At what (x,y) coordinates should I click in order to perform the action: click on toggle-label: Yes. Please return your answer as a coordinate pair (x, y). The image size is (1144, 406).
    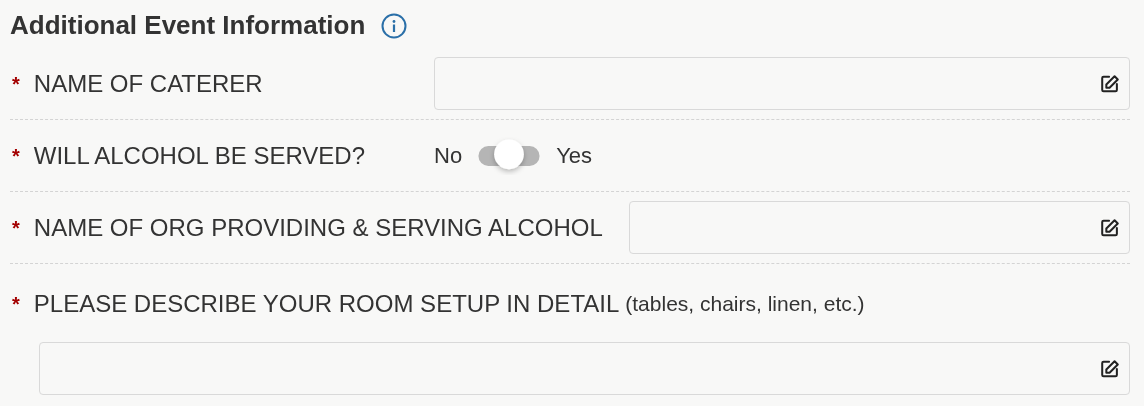
    Looking at the image, I should click on (574, 156).